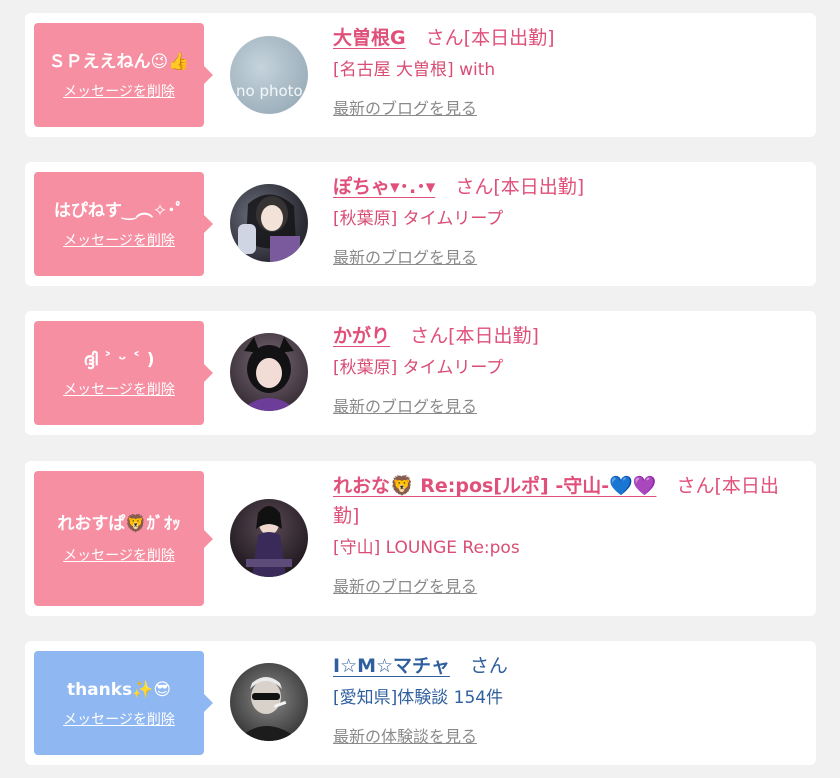 This screenshot has width=840, height=778. What do you see at coordinates (563, 735) in the screenshot?
I see `review-link: 最新の体験談を見る` at bounding box center [563, 735].